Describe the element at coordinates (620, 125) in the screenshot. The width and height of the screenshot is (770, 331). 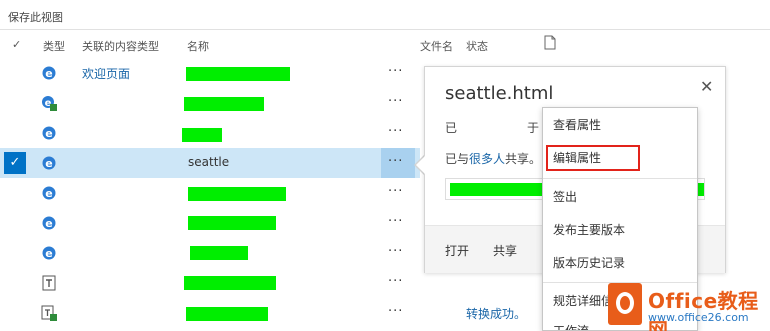
I see `menu-item-view-properties: 查看属性` at that location.